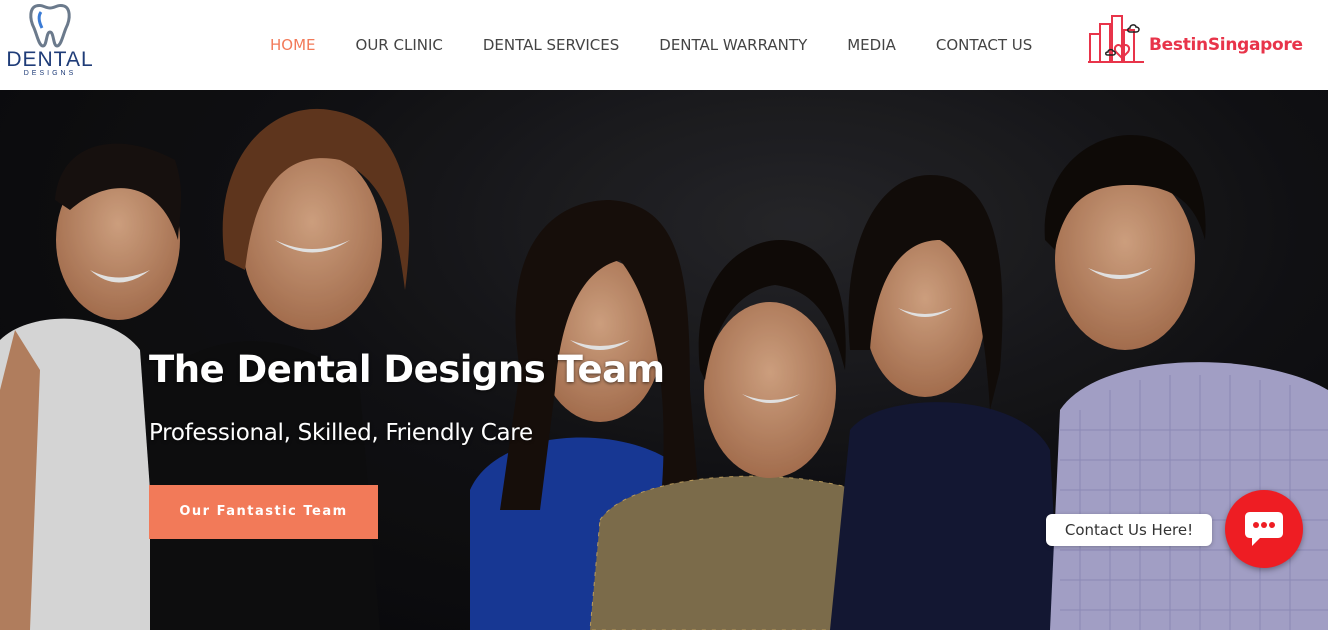 Image resolution: width=1328 pixels, height=630 pixels. Describe the element at coordinates (50, 25) in the screenshot. I see `tooth-icon` at that location.